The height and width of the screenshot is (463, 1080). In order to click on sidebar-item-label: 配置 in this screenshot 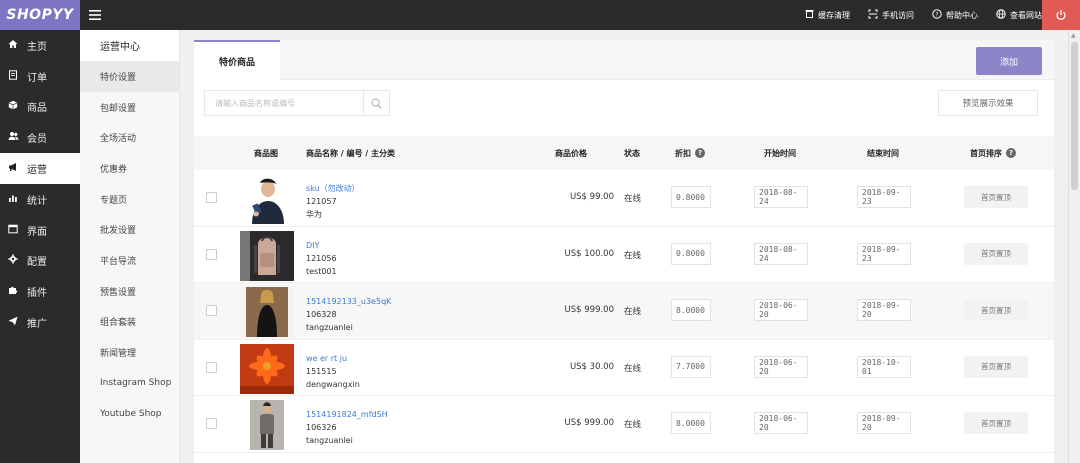, I will do `click(37, 263)`.